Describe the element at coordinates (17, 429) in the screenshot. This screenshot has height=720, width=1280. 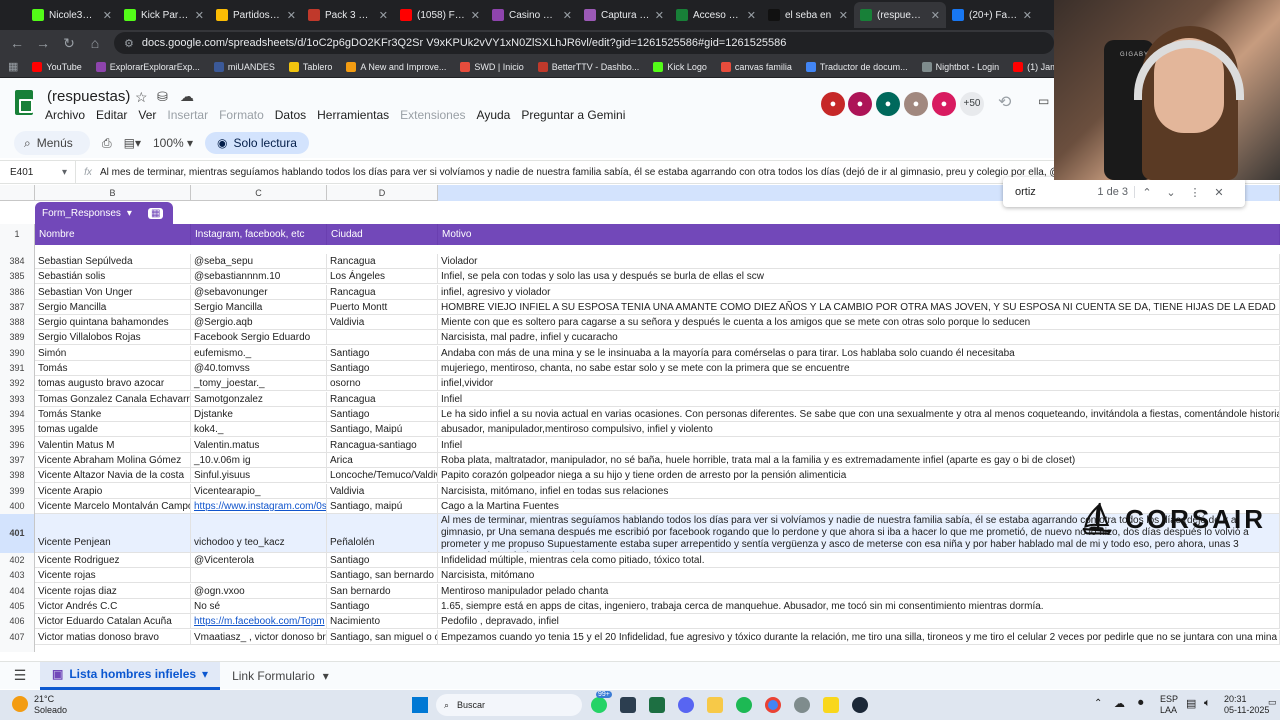
I see `row-number: 395` at that location.